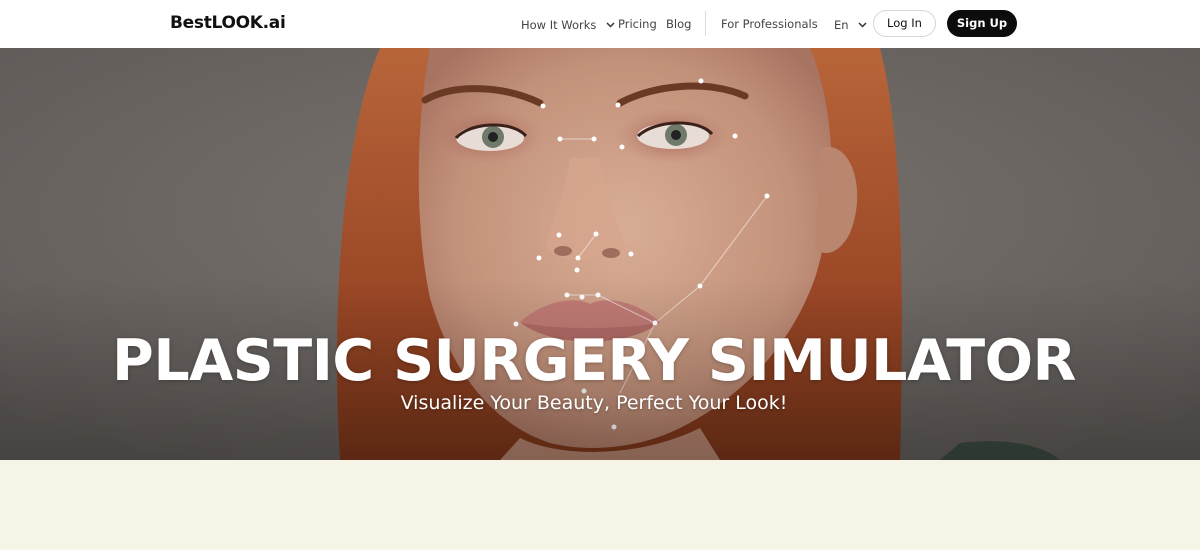 Image resolution: width=1200 pixels, height=550 pixels. Describe the element at coordinates (678, 24) in the screenshot. I see `nav-blog: Blog` at that location.